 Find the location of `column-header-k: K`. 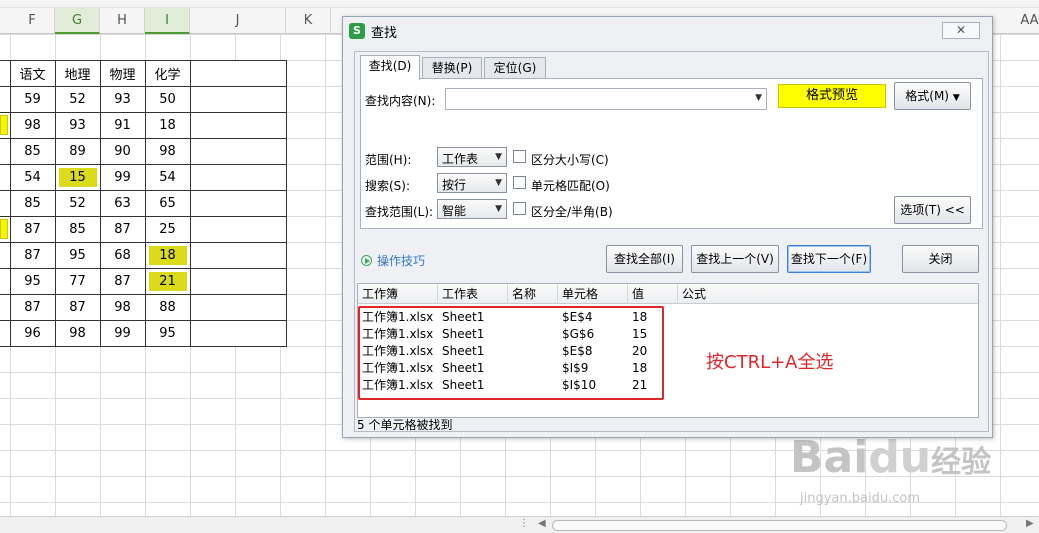

column-header-k: K is located at coordinates (308, 21).